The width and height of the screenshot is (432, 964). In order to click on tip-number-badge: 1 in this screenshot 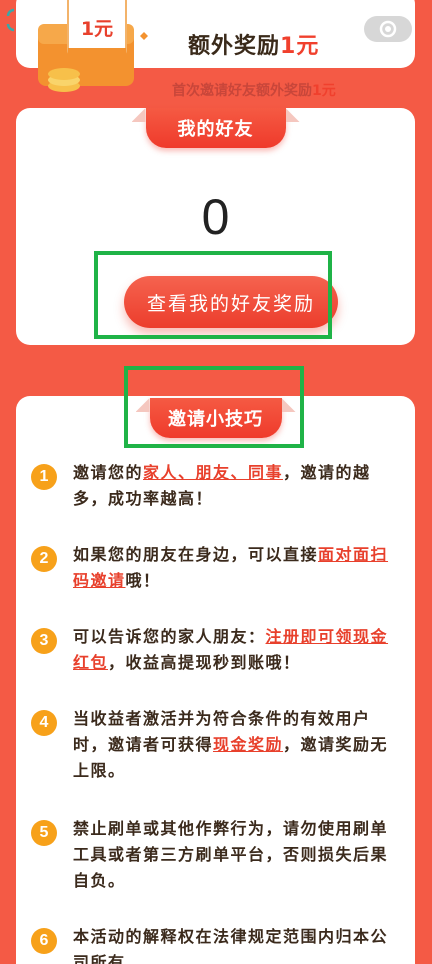, I will do `click(44, 477)`.